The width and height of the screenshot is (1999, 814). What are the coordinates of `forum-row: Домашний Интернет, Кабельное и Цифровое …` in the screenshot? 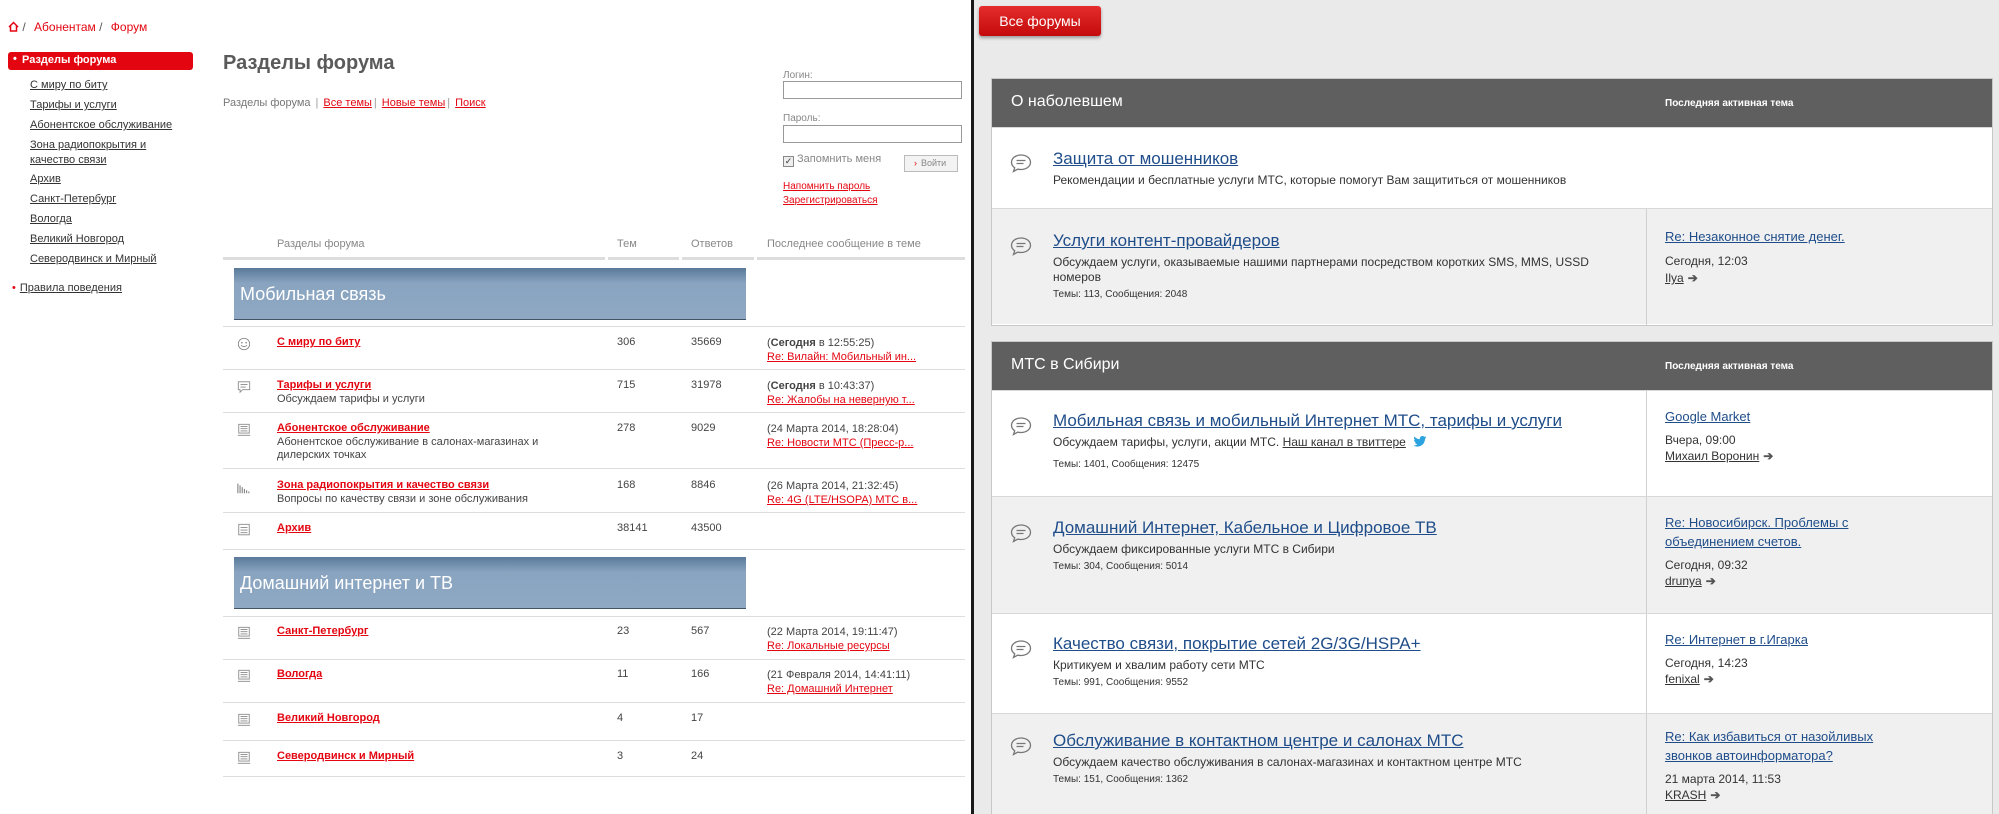 It's located at (1492, 555).